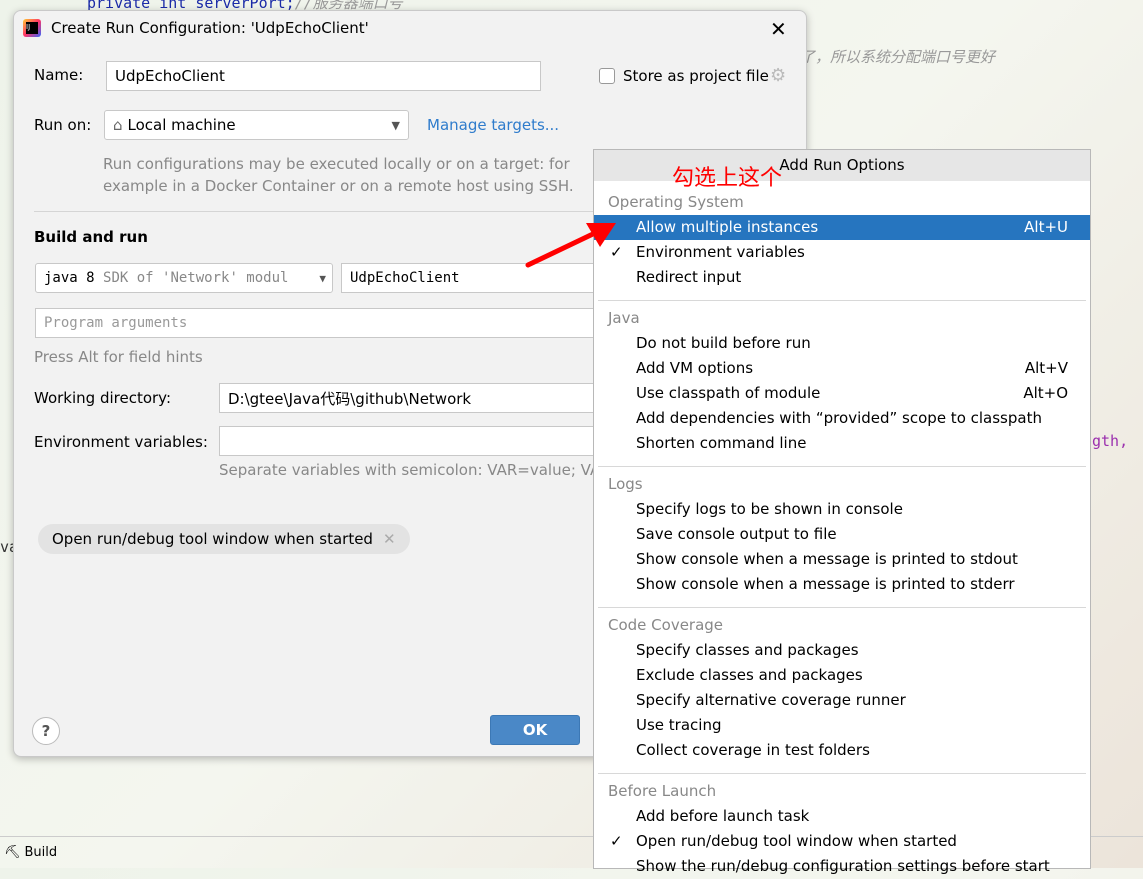 The height and width of the screenshot is (879, 1143). I want to click on menu-item: ✓ Open run/debug tool window when started, so click(842, 841).